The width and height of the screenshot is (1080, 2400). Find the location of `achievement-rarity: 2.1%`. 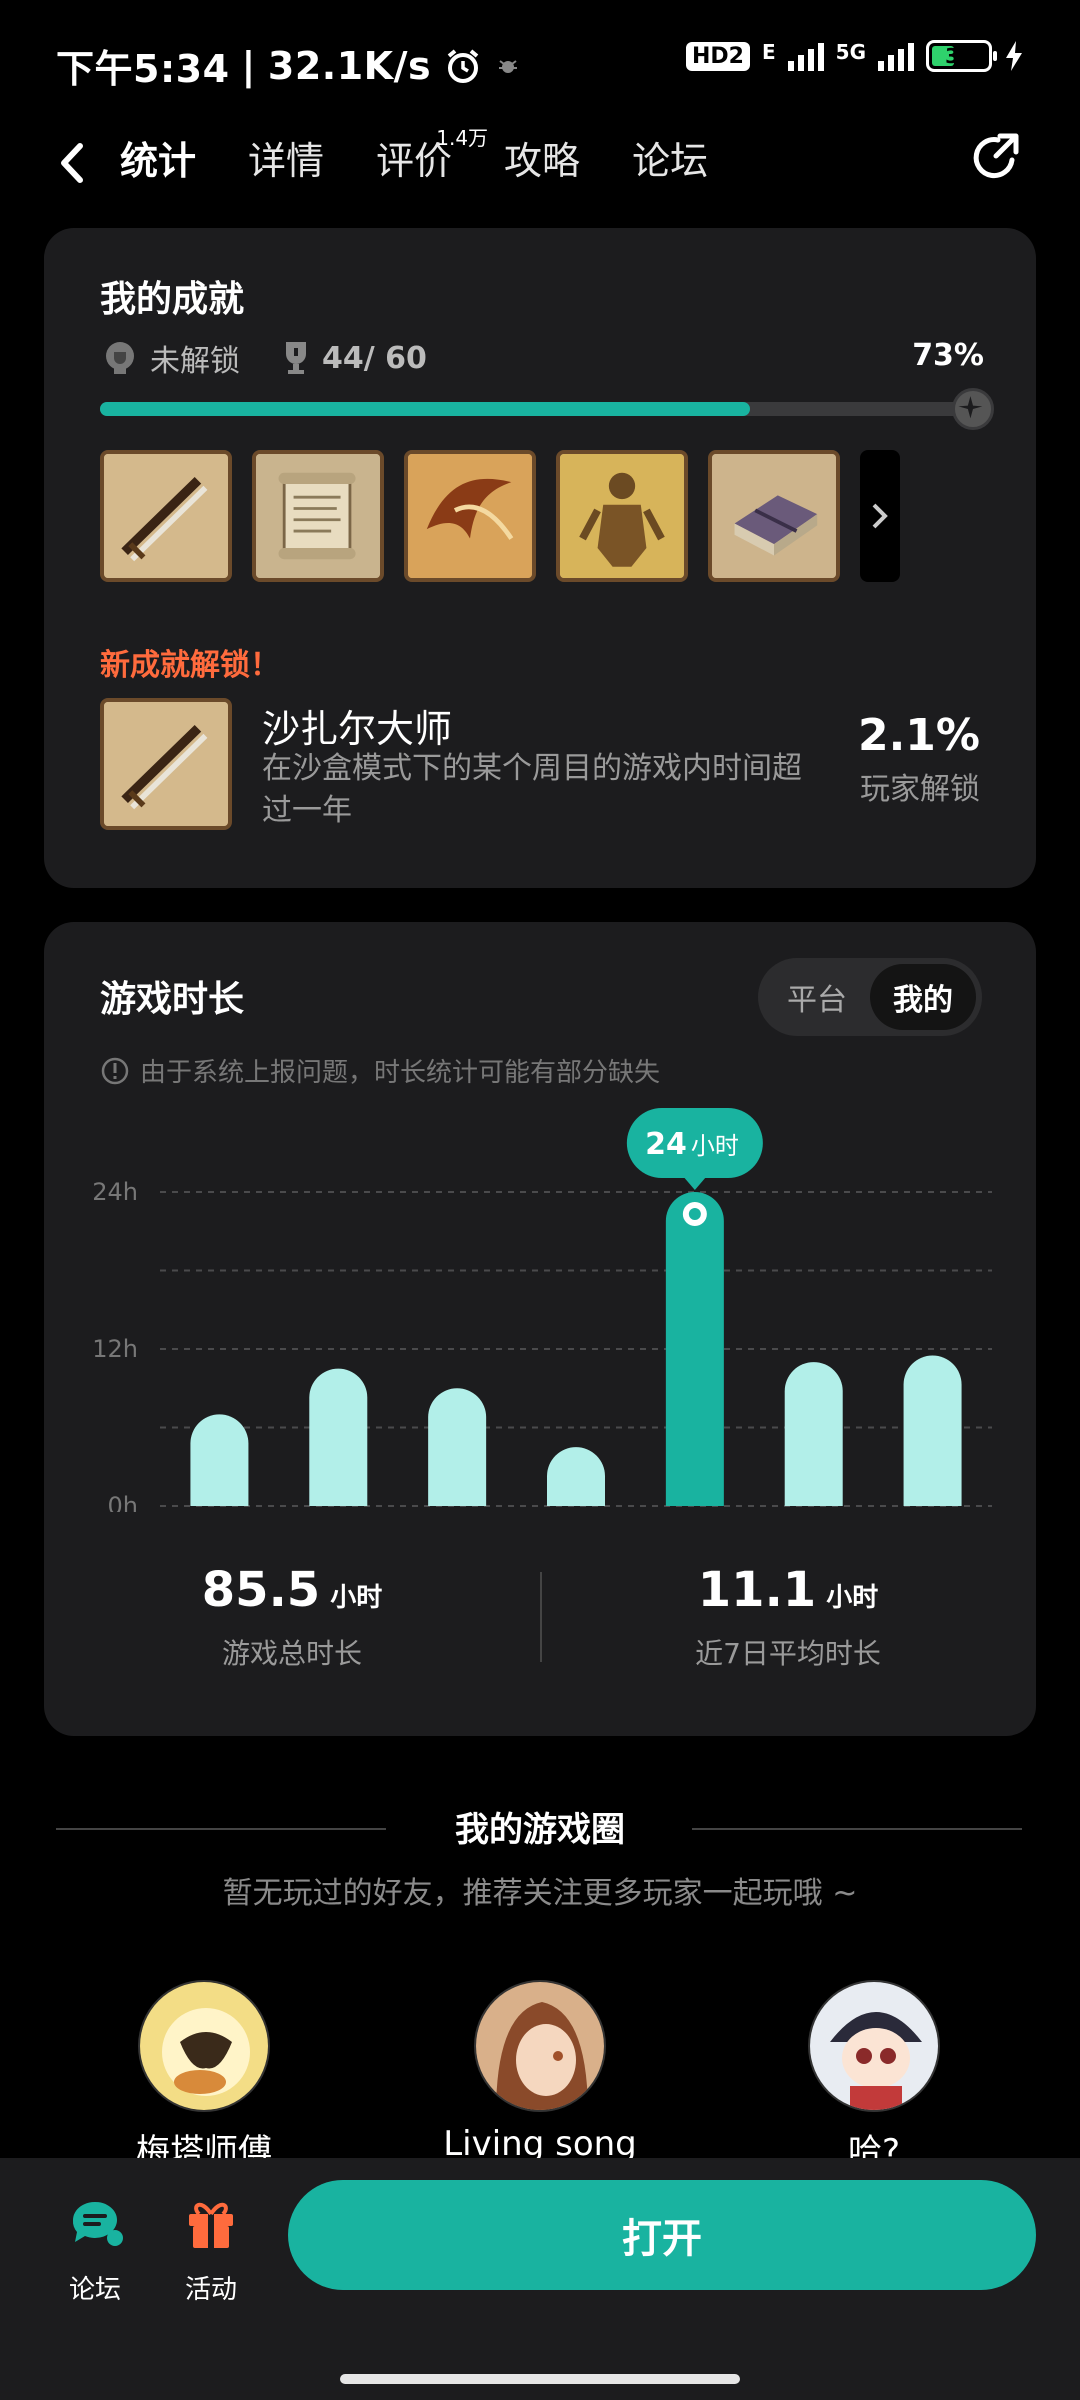

achievement-rarity: 2.1% is located at coordinates (918, 735).